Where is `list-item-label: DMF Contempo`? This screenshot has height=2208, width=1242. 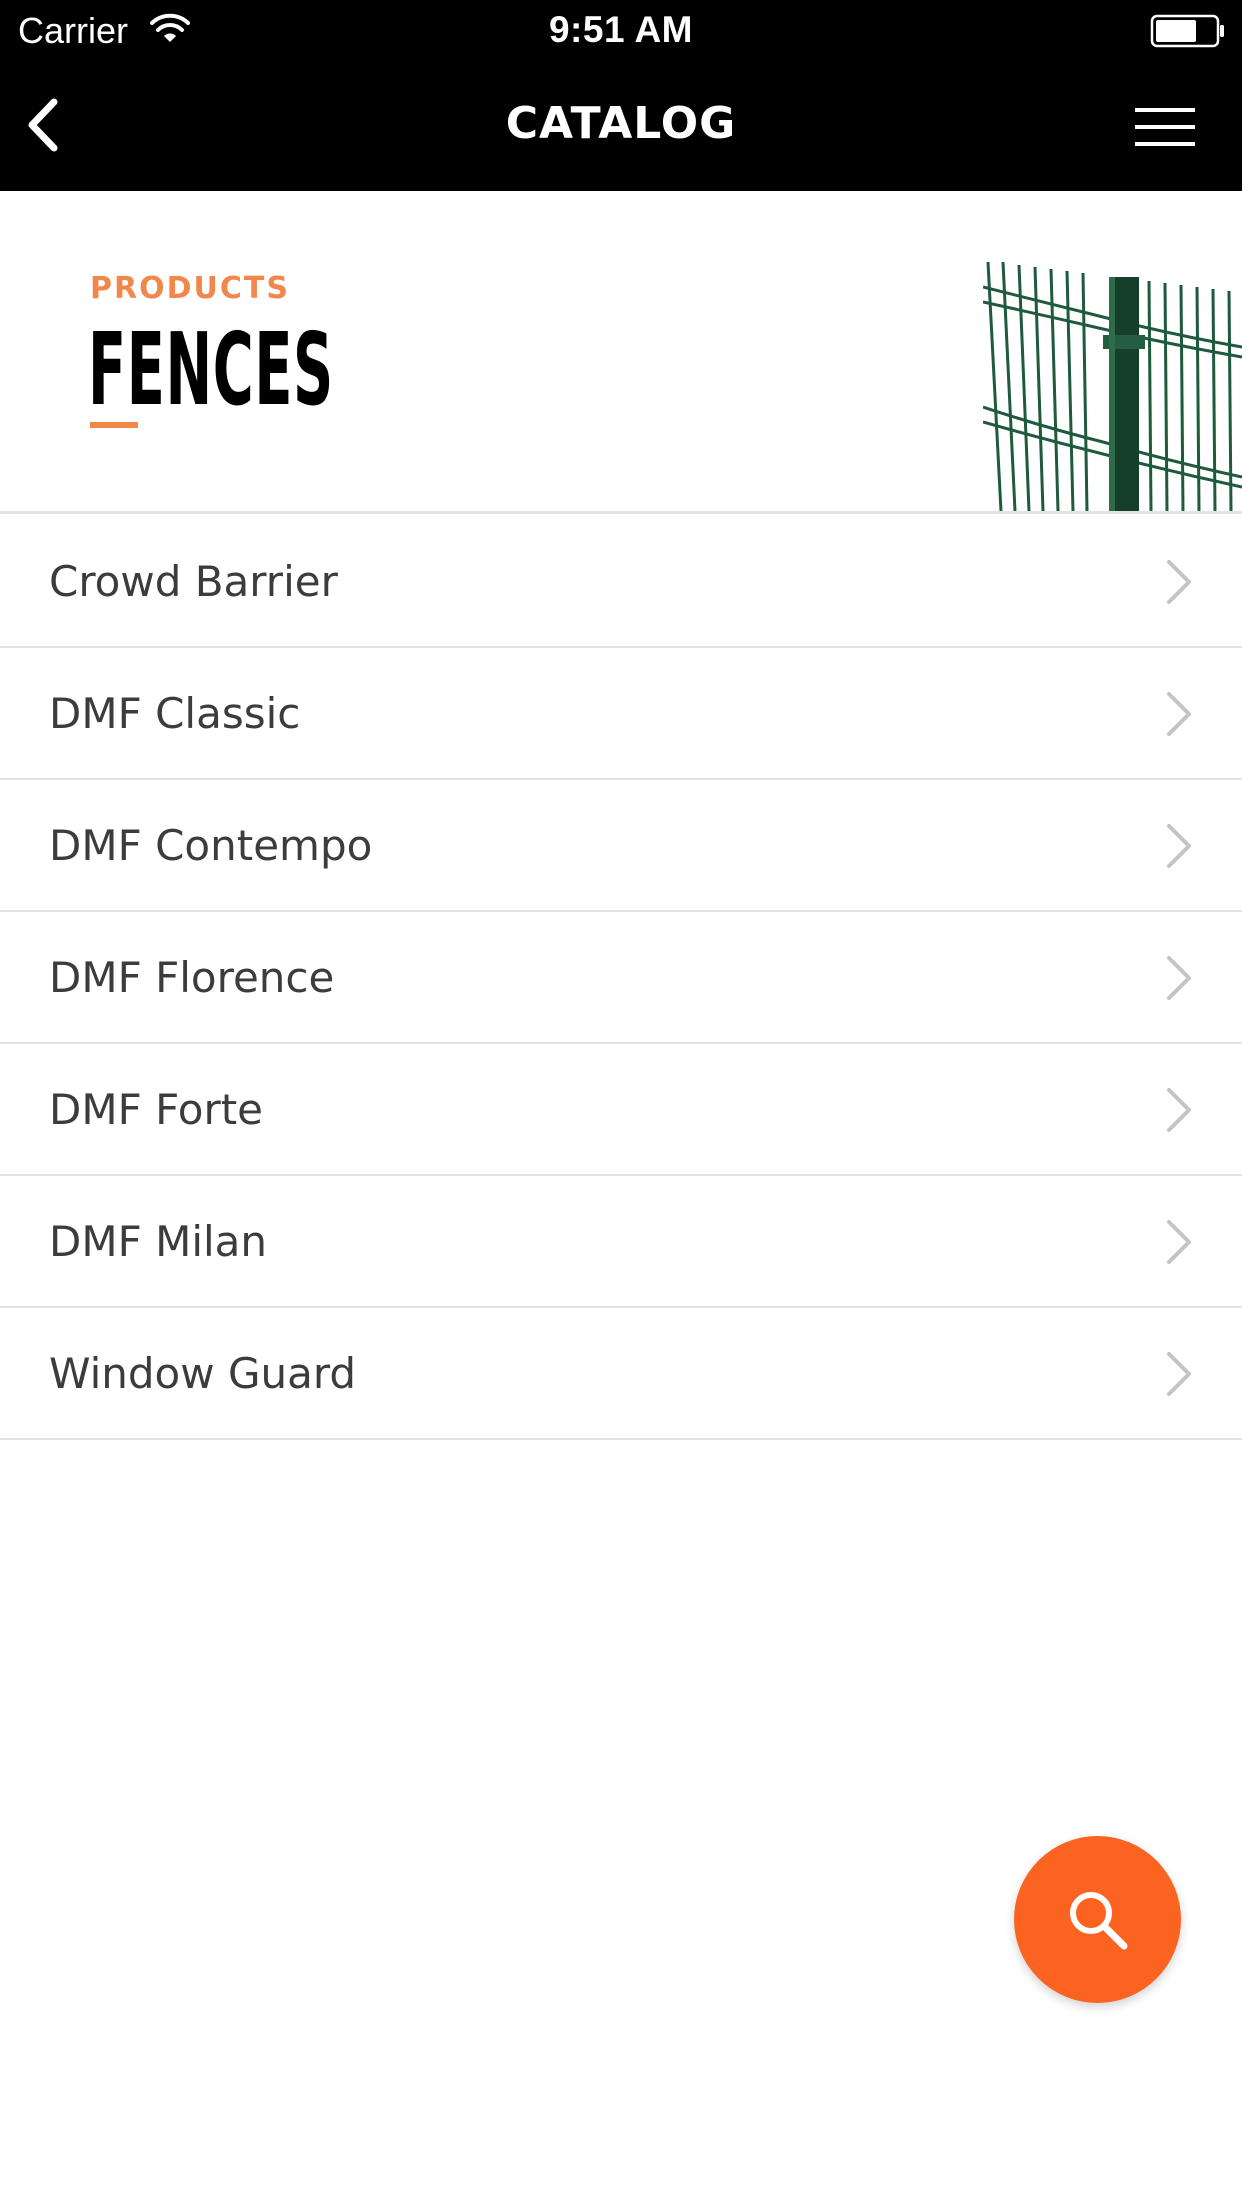
list-item-label: DMF Contempo is located at coordinates (211, 845).